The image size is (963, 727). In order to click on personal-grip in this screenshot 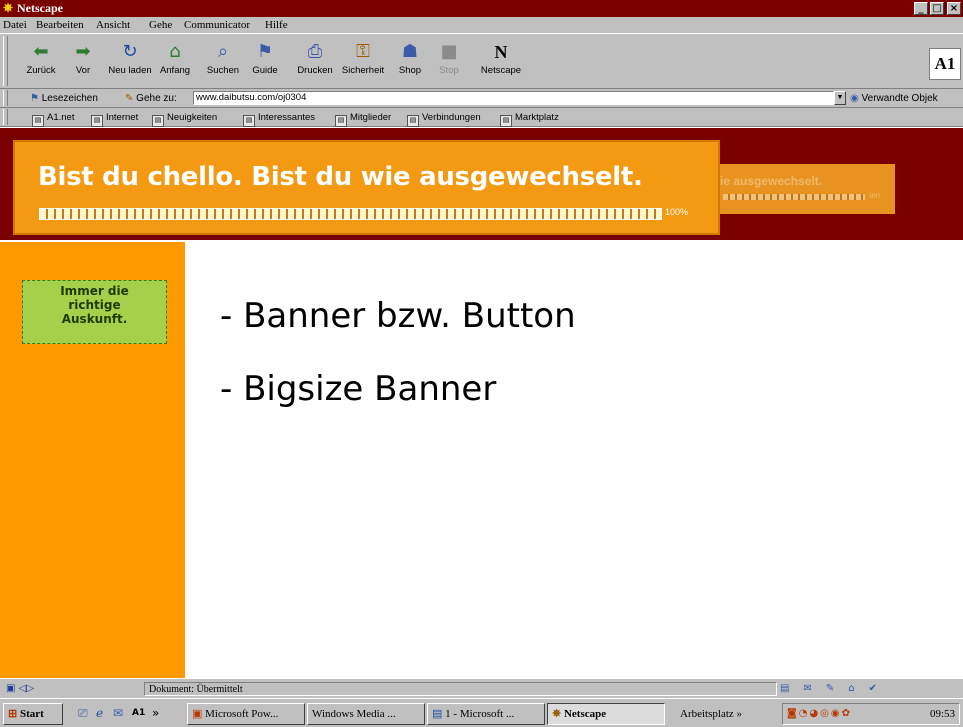, I will do `click(5, 117)`.